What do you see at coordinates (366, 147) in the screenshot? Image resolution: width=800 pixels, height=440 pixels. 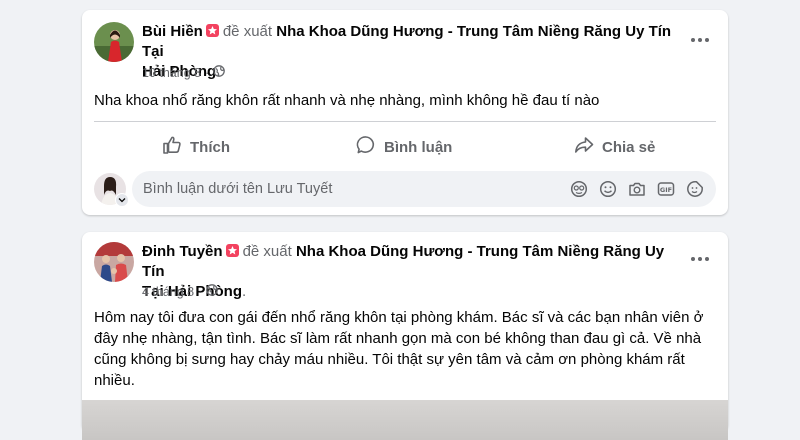 I see `comment-icon` at bounding box center [366, 147].